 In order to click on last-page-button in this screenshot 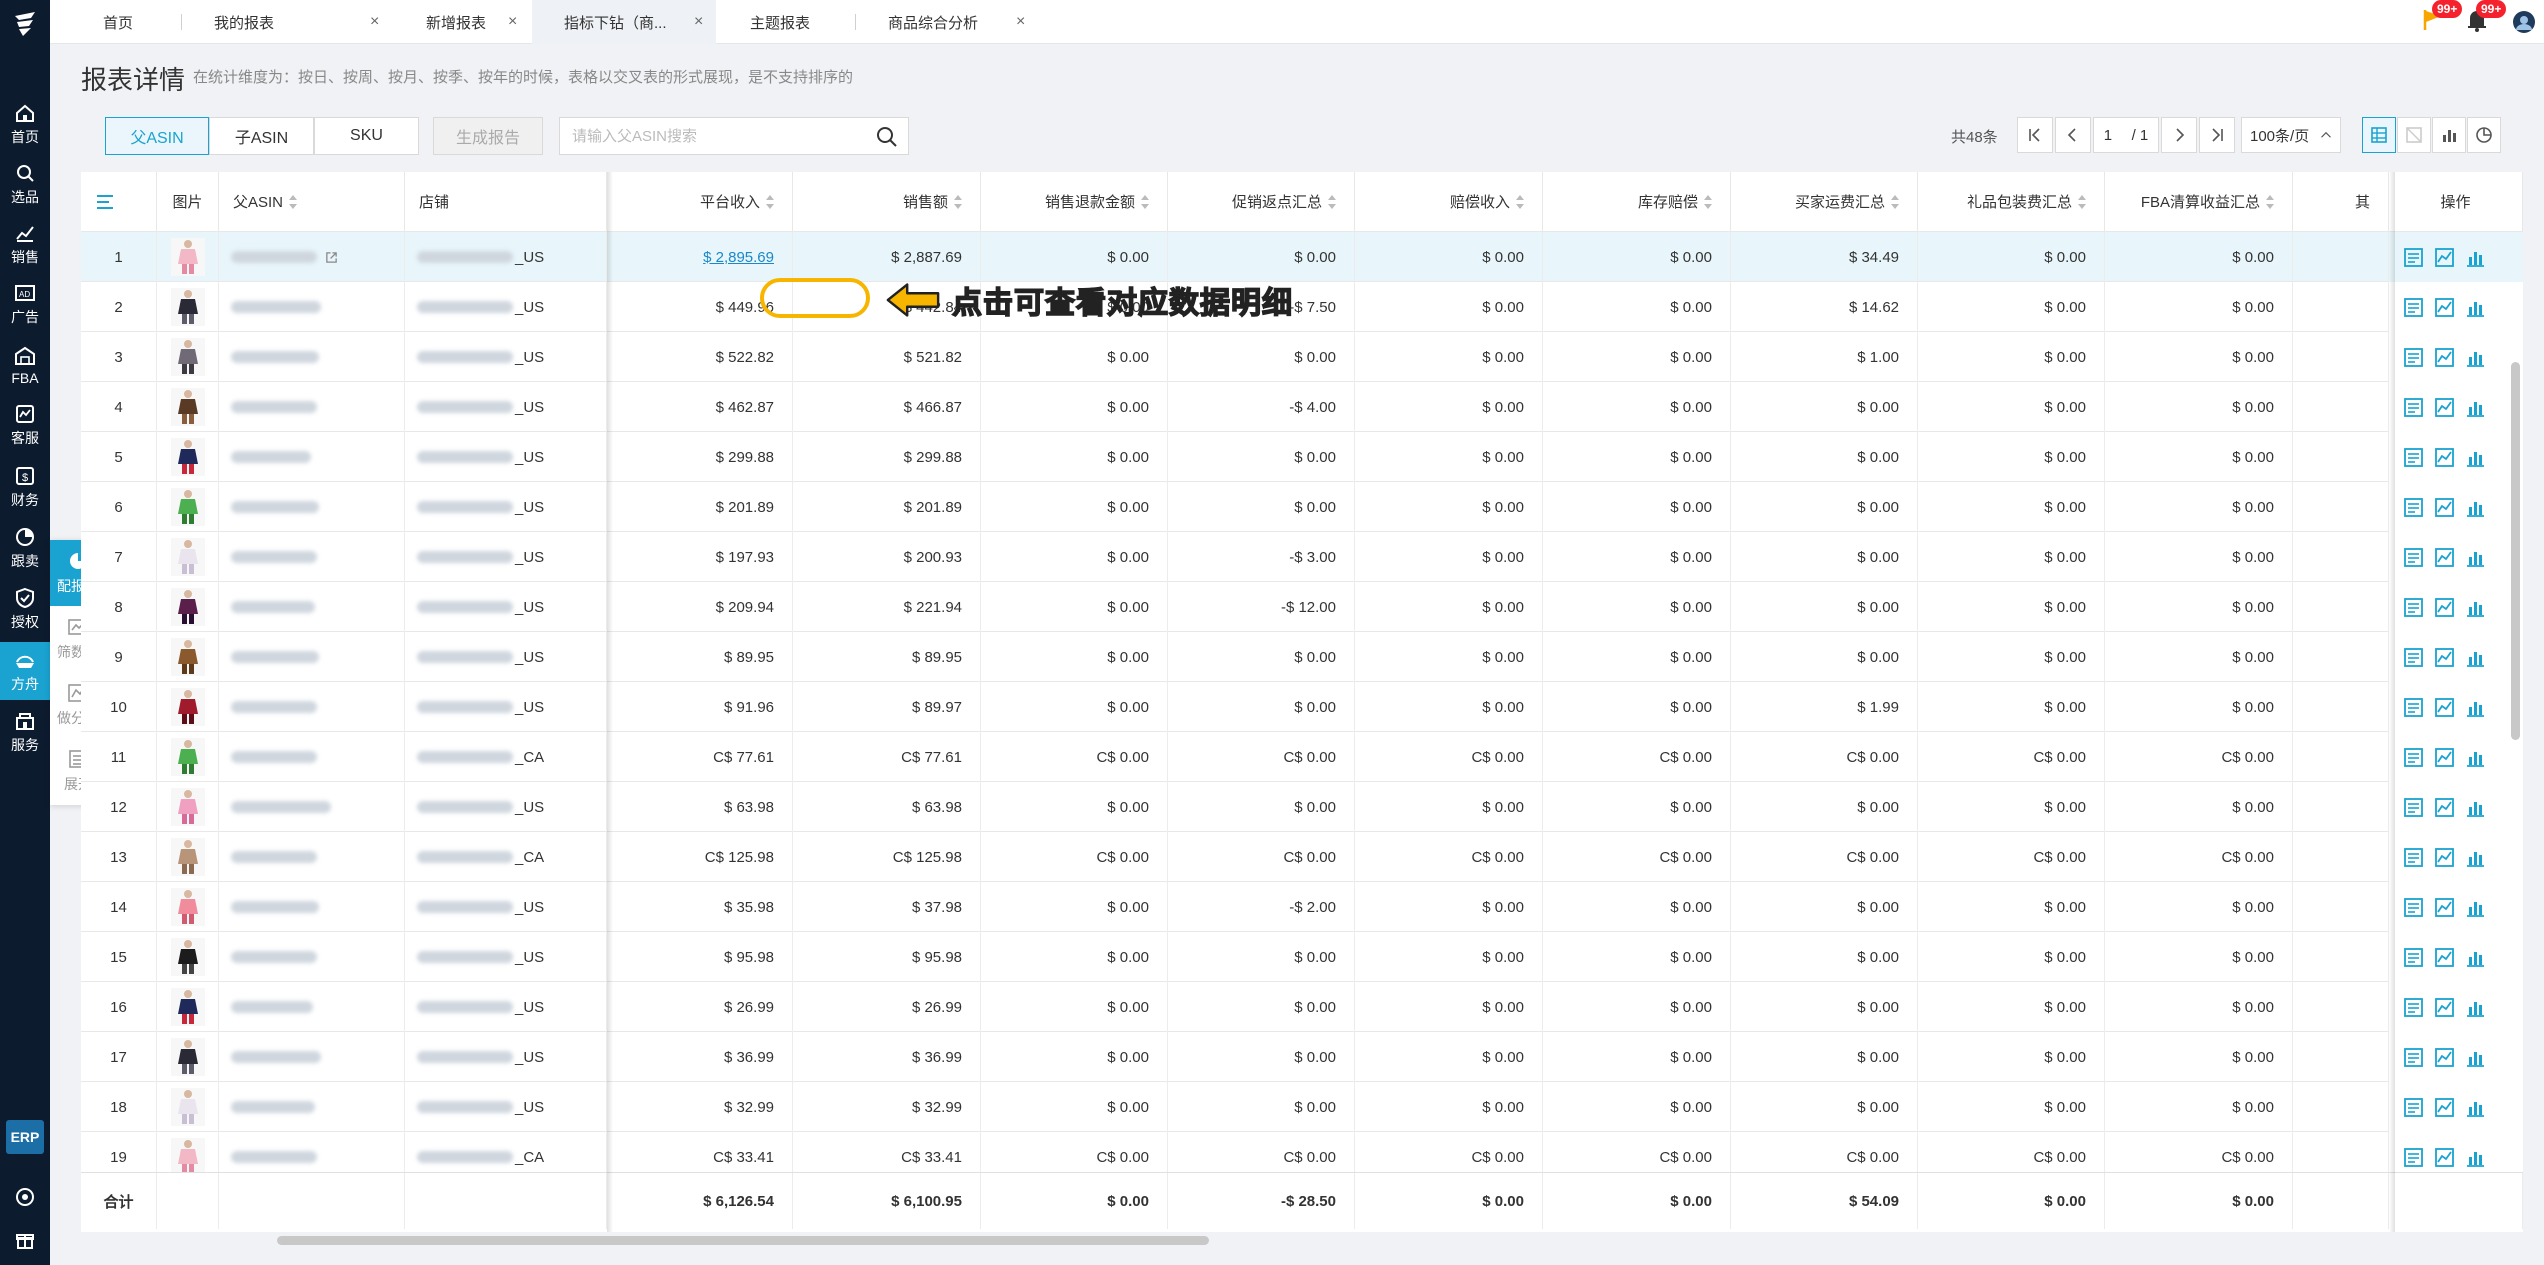, I will do `click(2217, 135)`.